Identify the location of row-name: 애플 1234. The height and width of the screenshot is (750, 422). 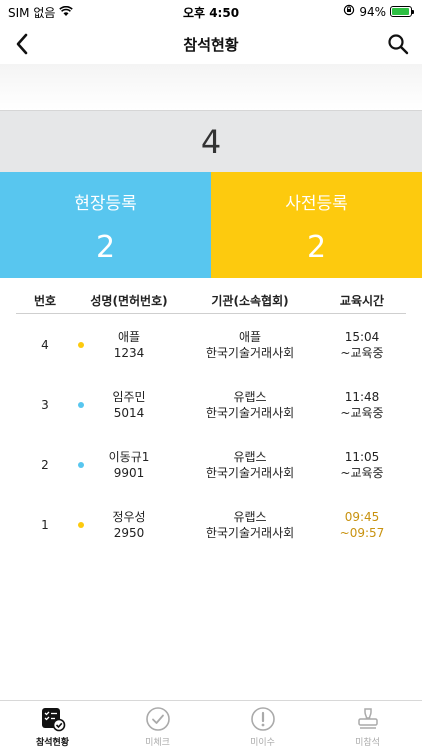
(129, 345).